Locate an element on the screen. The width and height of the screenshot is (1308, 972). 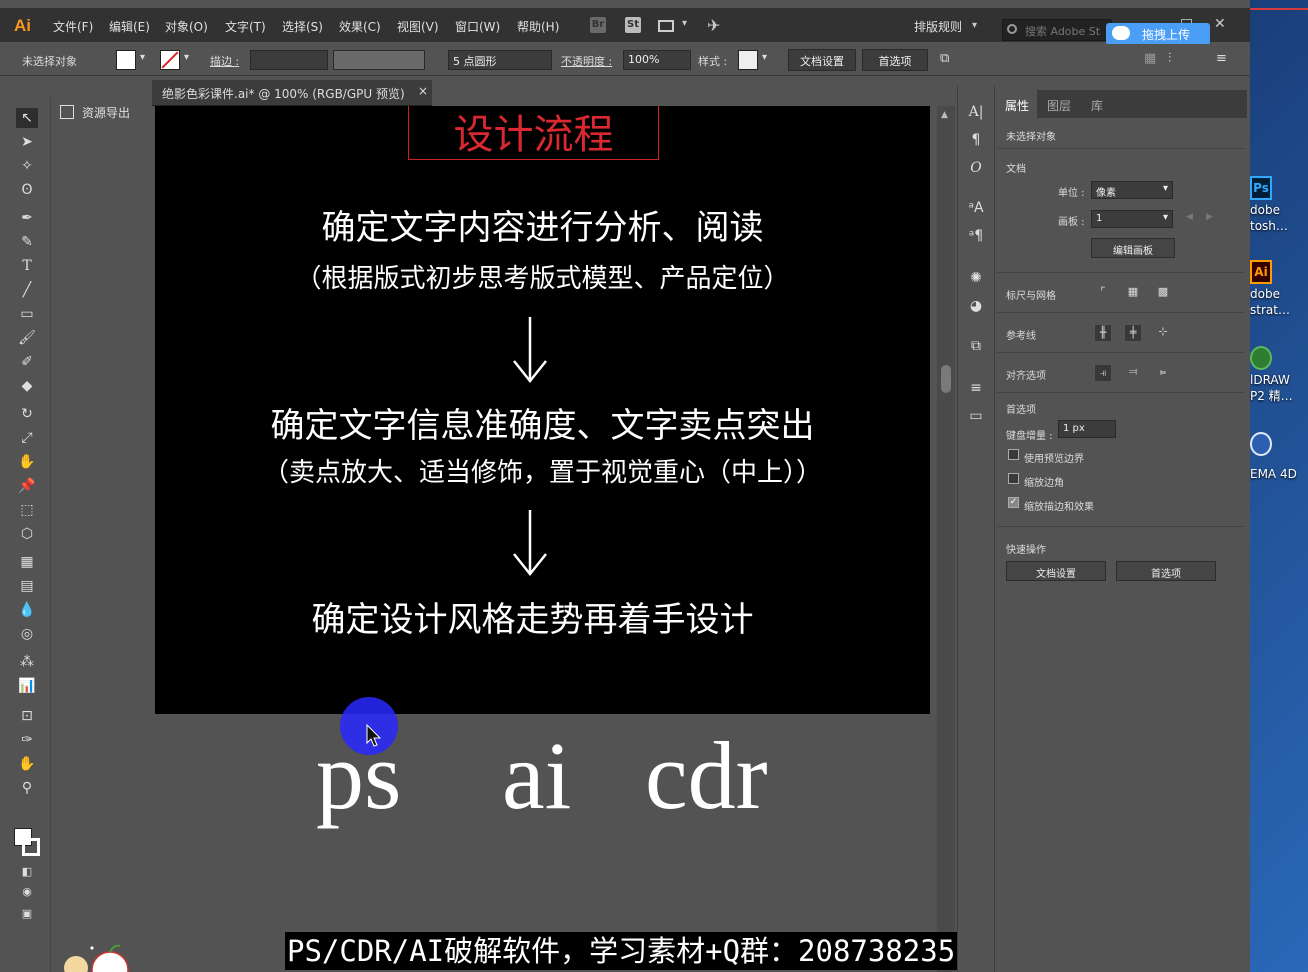
opentype-panel-icon: O is located at coordinates (976, 168).